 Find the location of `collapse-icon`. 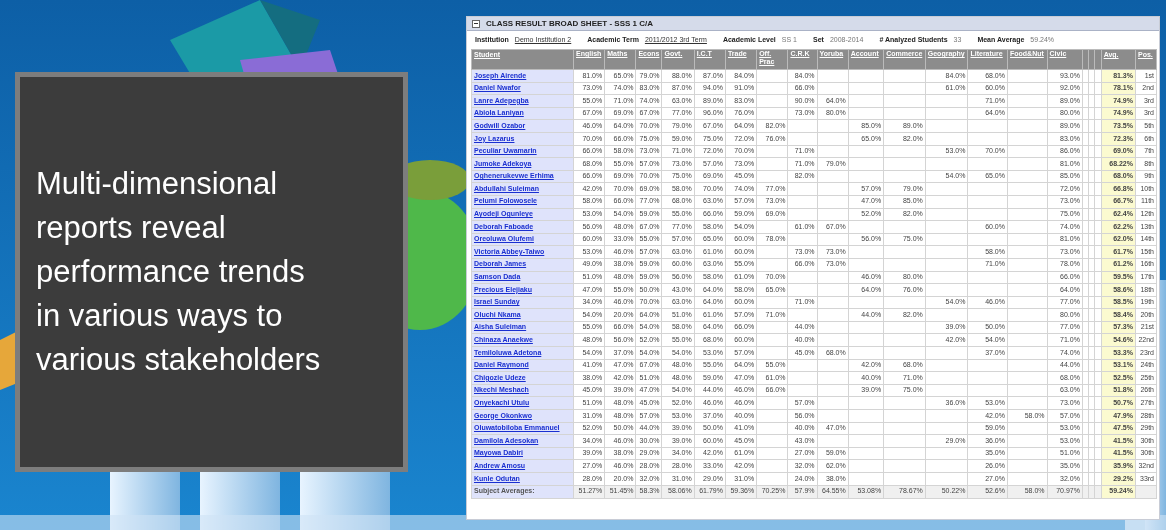

collapse-icon is located at coordinates (476, 23).